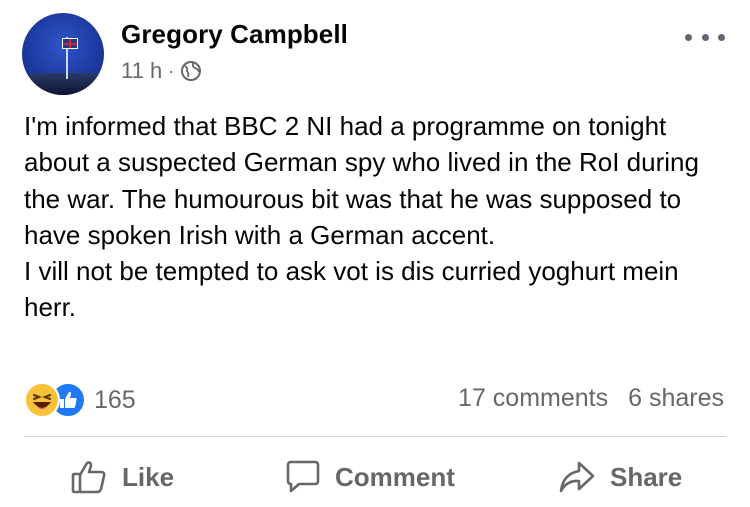 This screenshot has width=750, height=507. What do you see at coordinates (375, 436) in the screenshot?
I see `divider` at bounding box center [375, 436].